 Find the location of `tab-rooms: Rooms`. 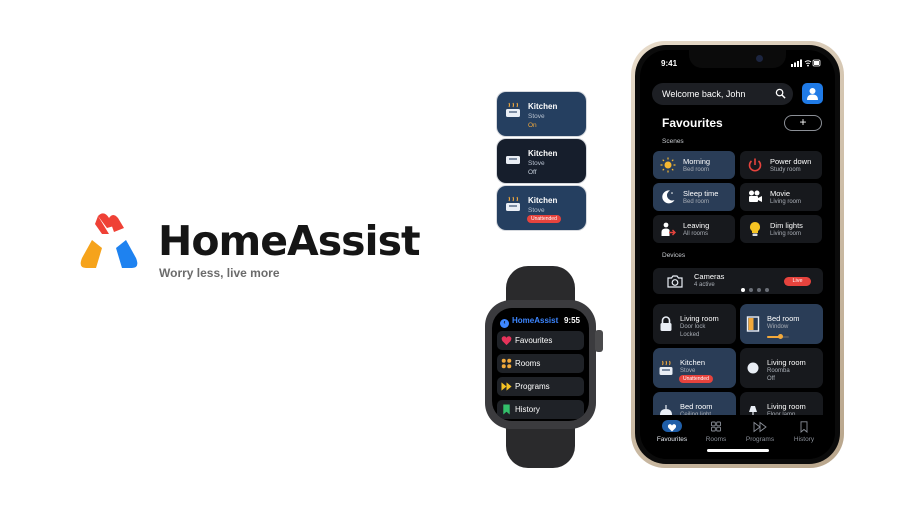

tab-rooms: Rooms is located at coordinates (716, 433).